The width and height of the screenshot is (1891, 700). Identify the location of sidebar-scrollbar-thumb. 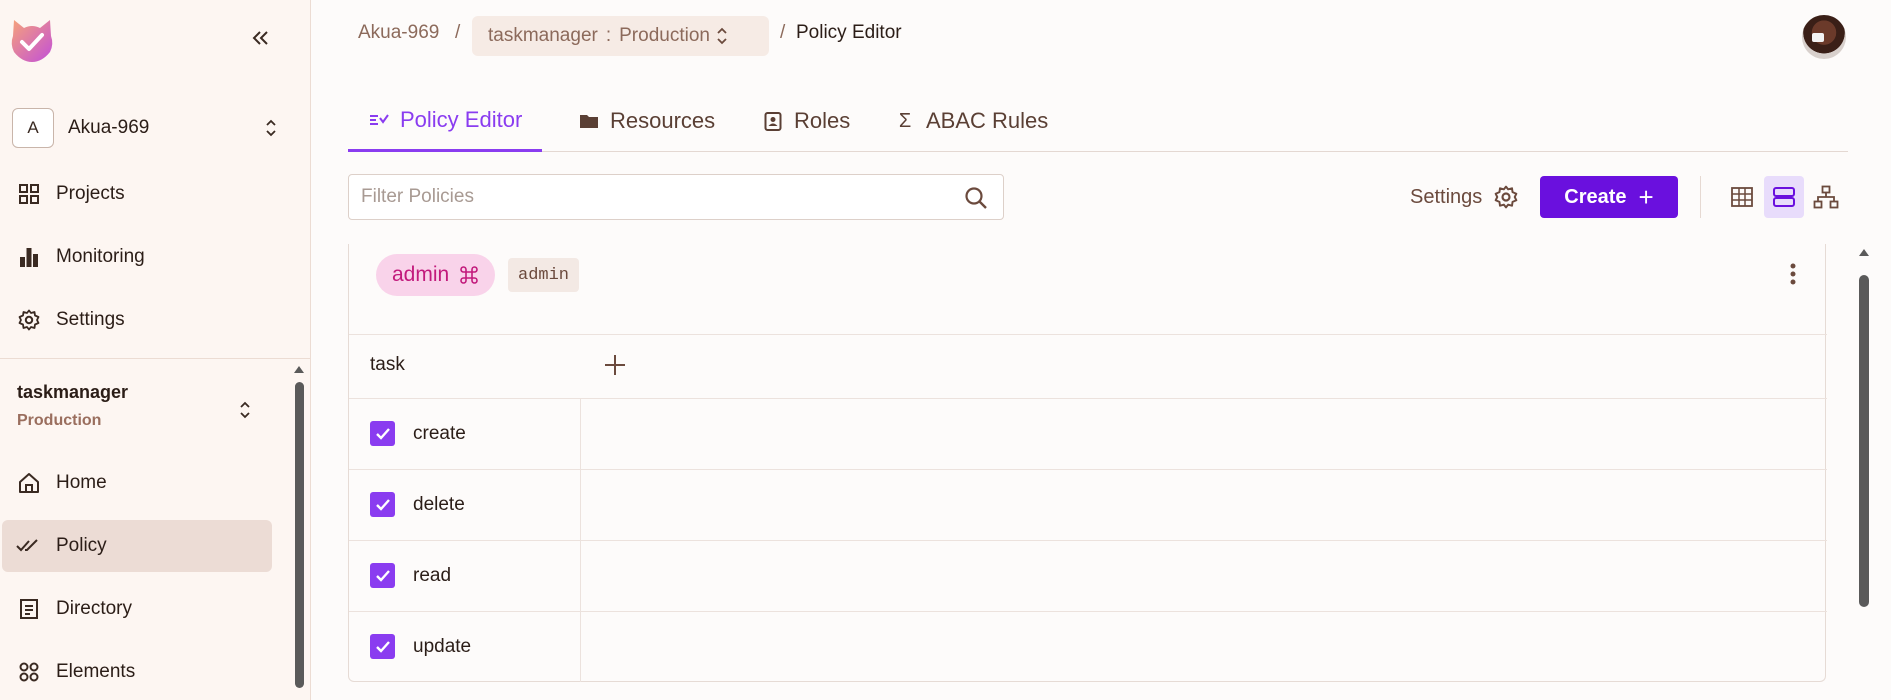
(299, 535).